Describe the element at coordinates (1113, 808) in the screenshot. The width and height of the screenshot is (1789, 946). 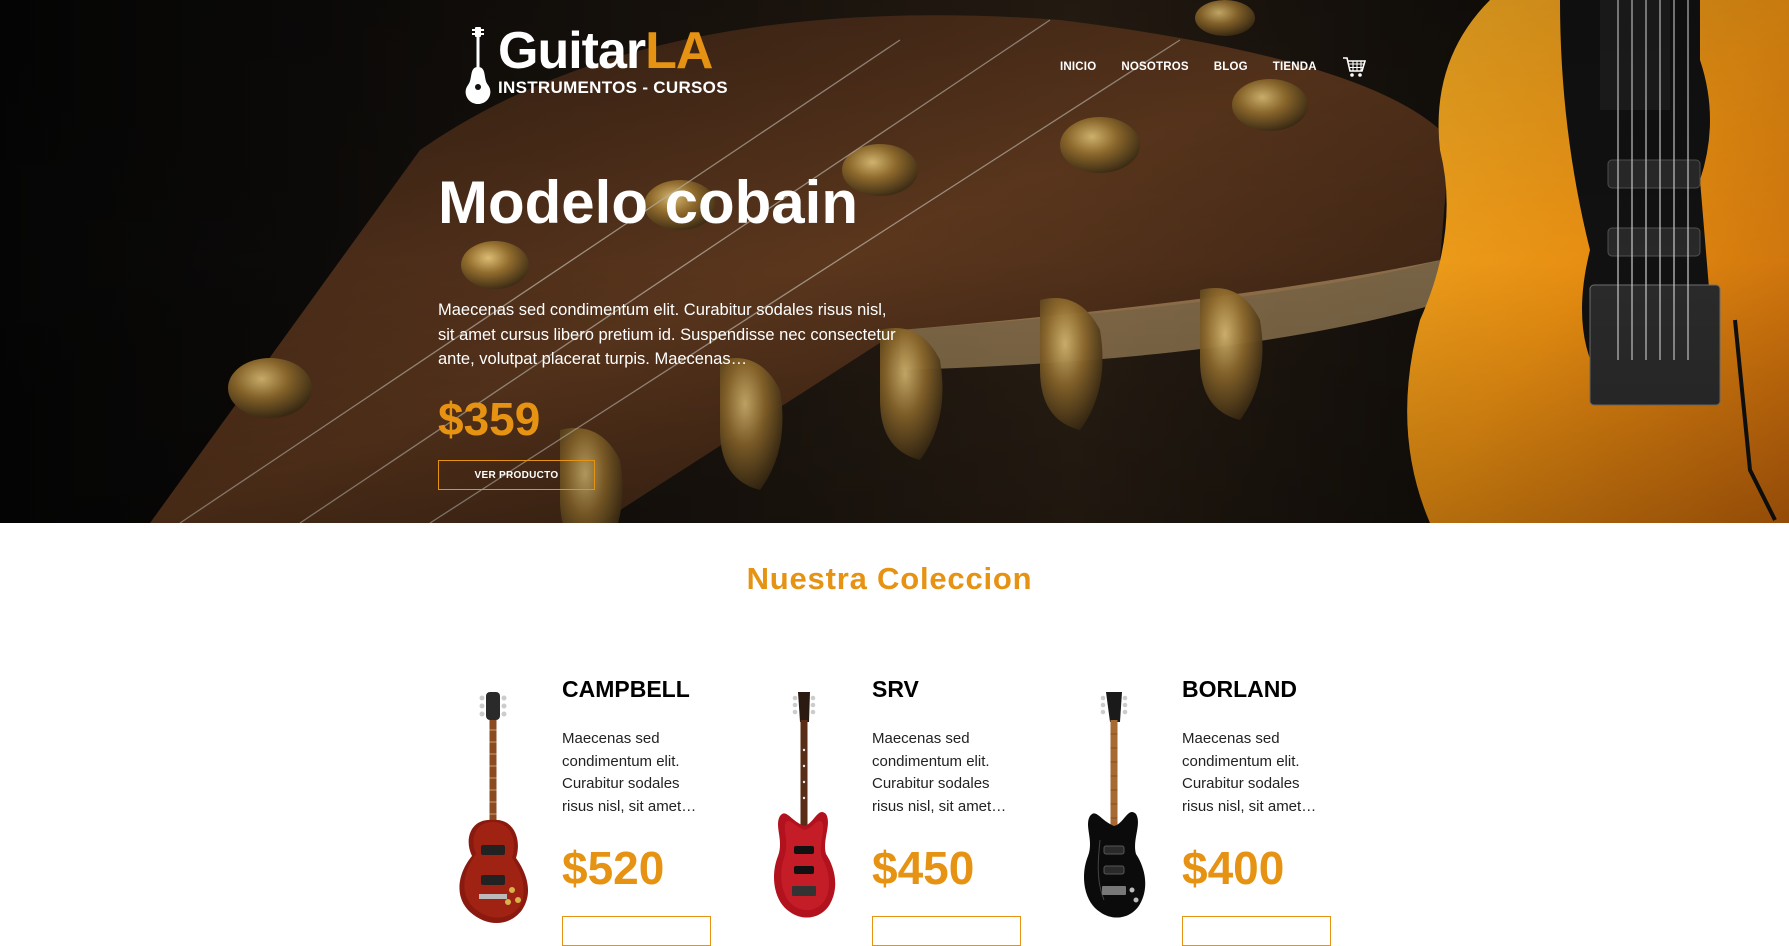
I see `borland-guitar-image` at that location.